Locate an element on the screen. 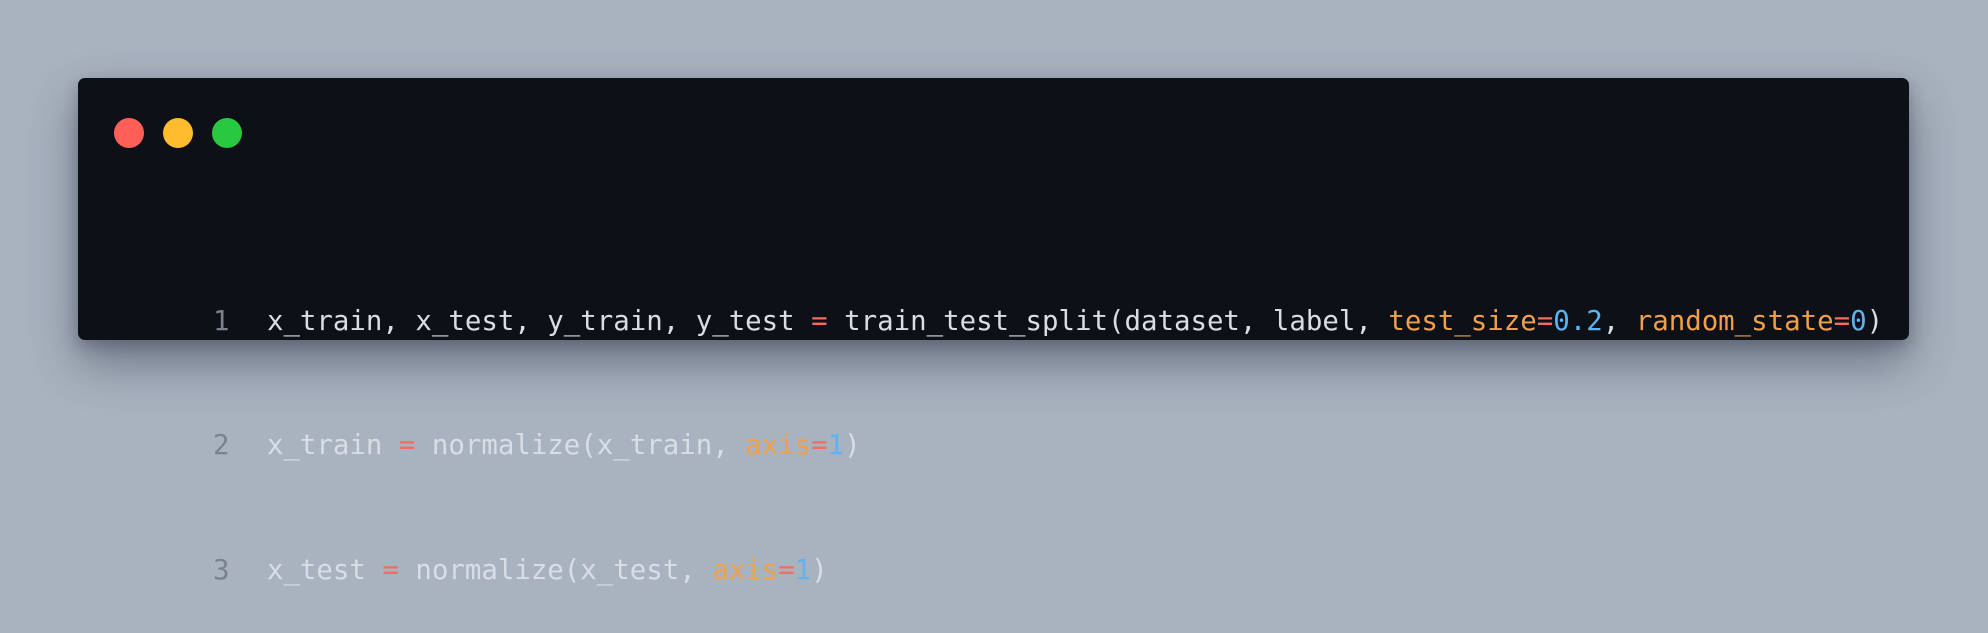  code-token: 0 is located at coordinates (1858, 321).